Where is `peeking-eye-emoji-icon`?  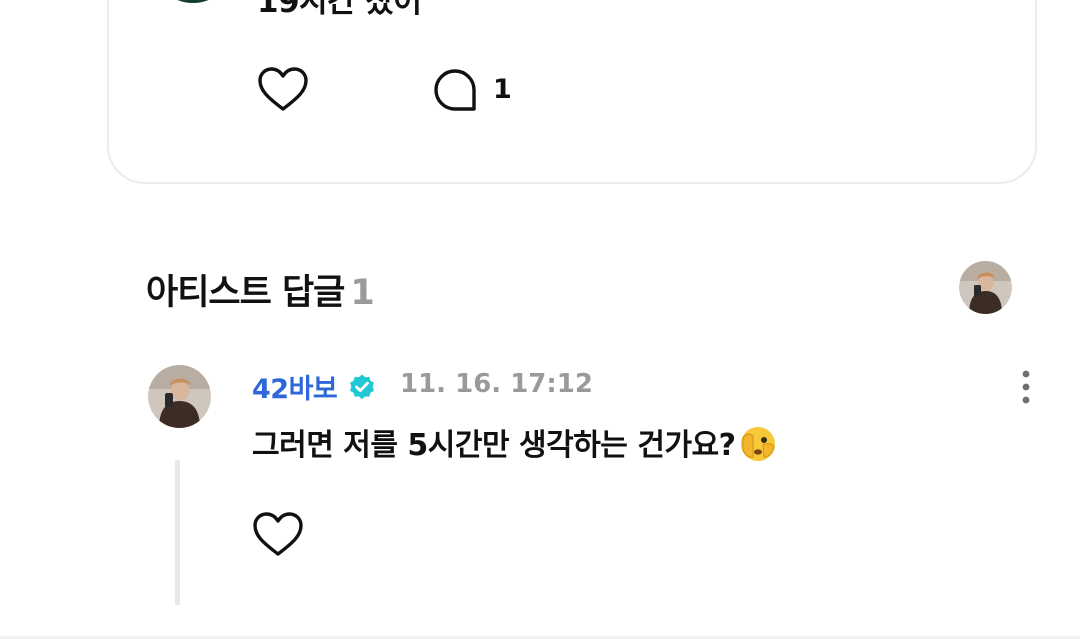 peeking-eye-emoji-icon is located at coordinates (757, 444).